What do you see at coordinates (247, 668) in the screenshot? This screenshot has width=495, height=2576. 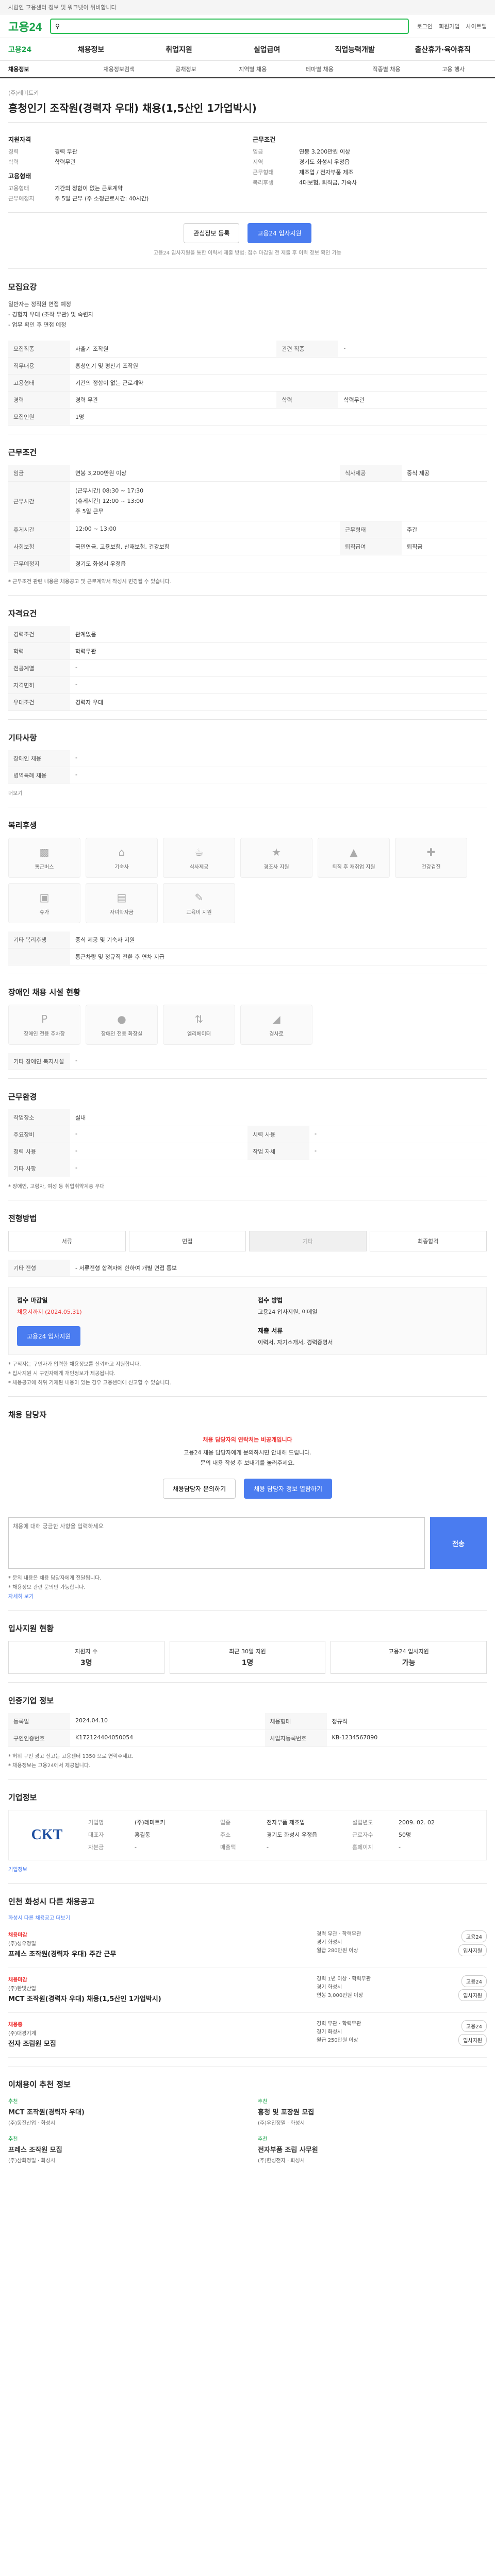 I see `qualification-table: 경력조건 관계없음 학력 학력무관 전공계열 - 자격면허 - 우대조건 경력자 우대` at bounding box center [247, 668].